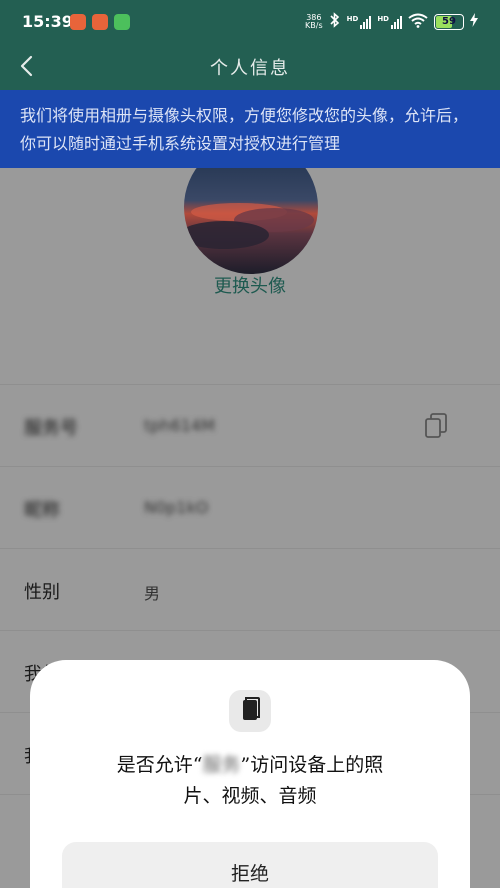 Image resolution: width=500 pixels, height=888 pixels. What do you see at coordinates (250, 22) in the screenshot?
I see `status-bar: 15:39 386 KB/s HD HD 59` at bounding box center [250, 22].